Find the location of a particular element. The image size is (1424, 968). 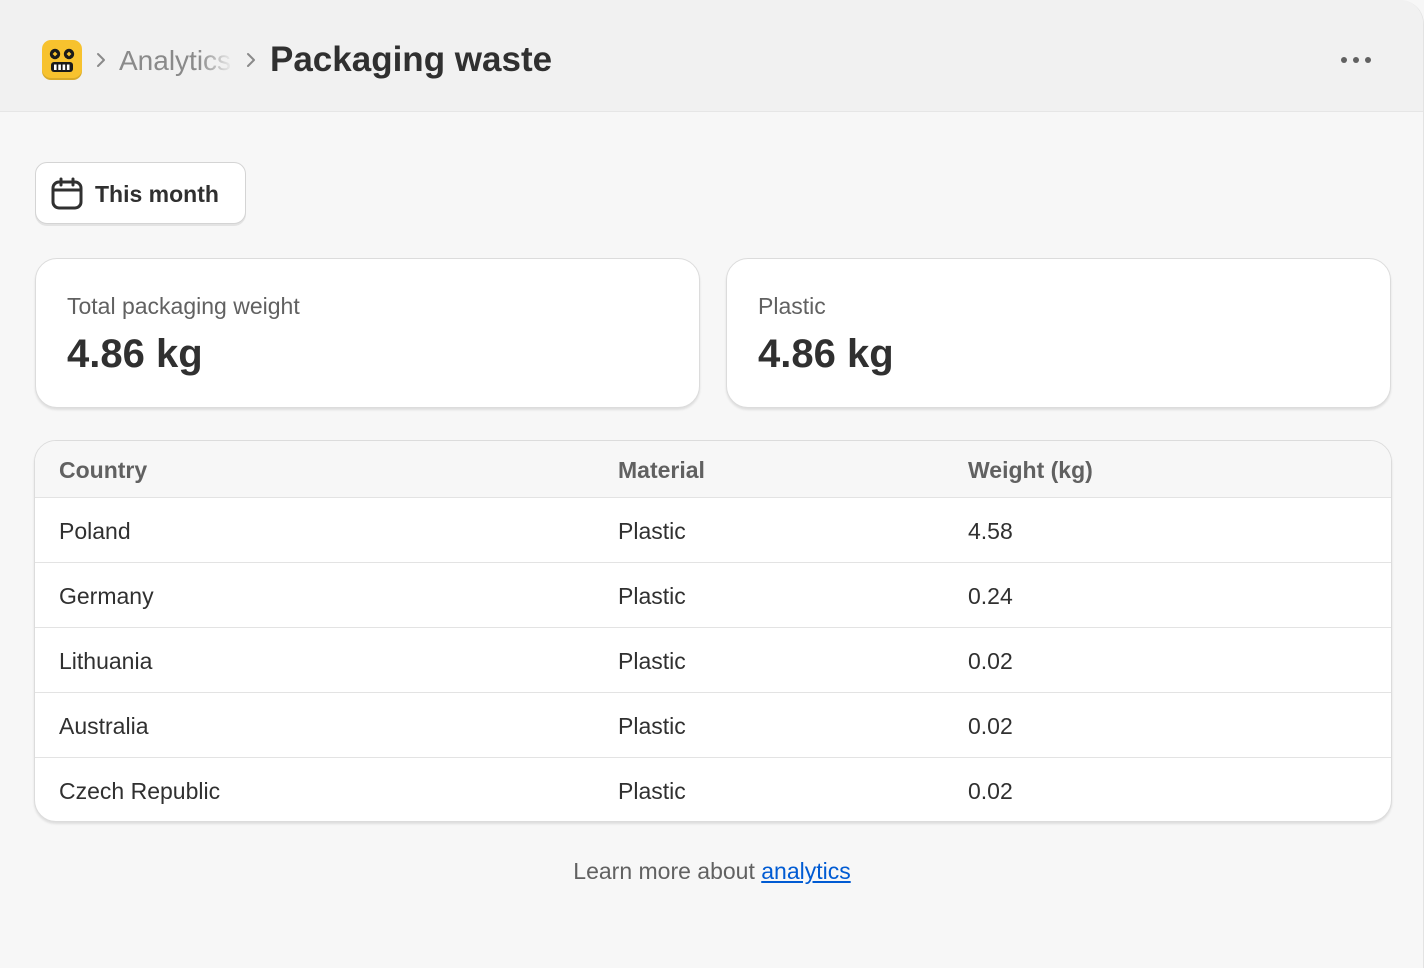

column-header-country: Country is located at coordinates (103, 470).